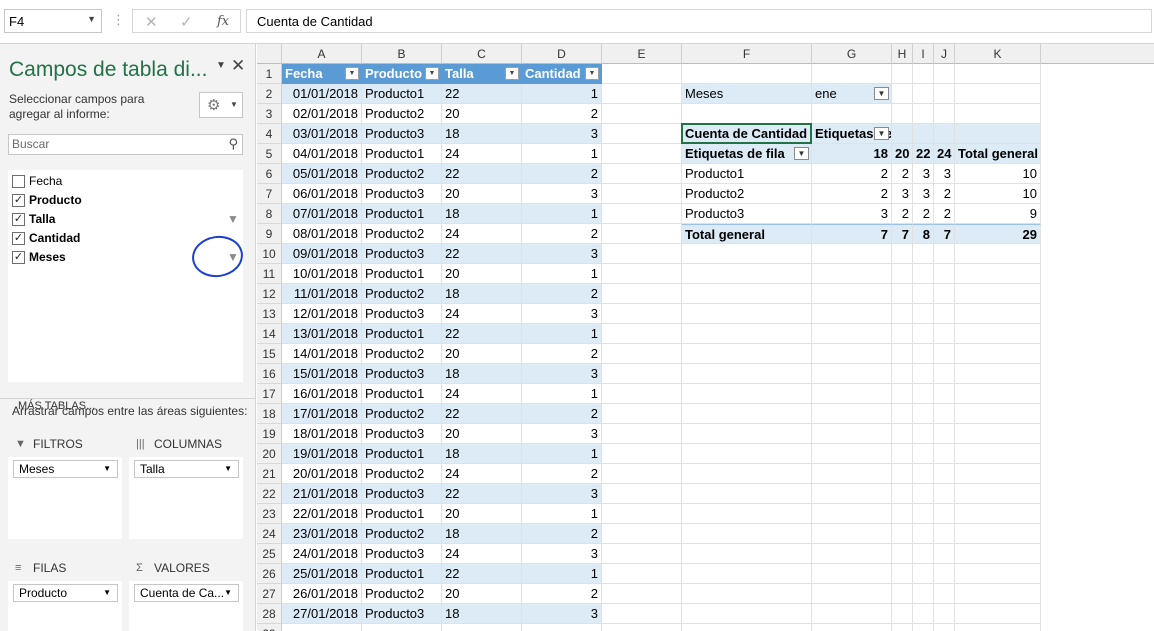 Image resolution: width=1154 pixels, height=631 pixels. Describe the element at coordinates (269, 174) in the screenshot. I see `row-header: 6` at that location.